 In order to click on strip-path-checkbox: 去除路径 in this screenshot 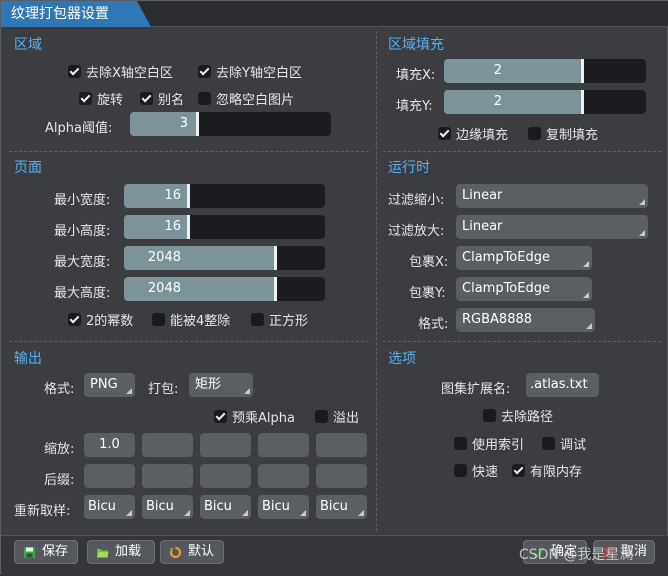, I will do `click(518, 415)`.